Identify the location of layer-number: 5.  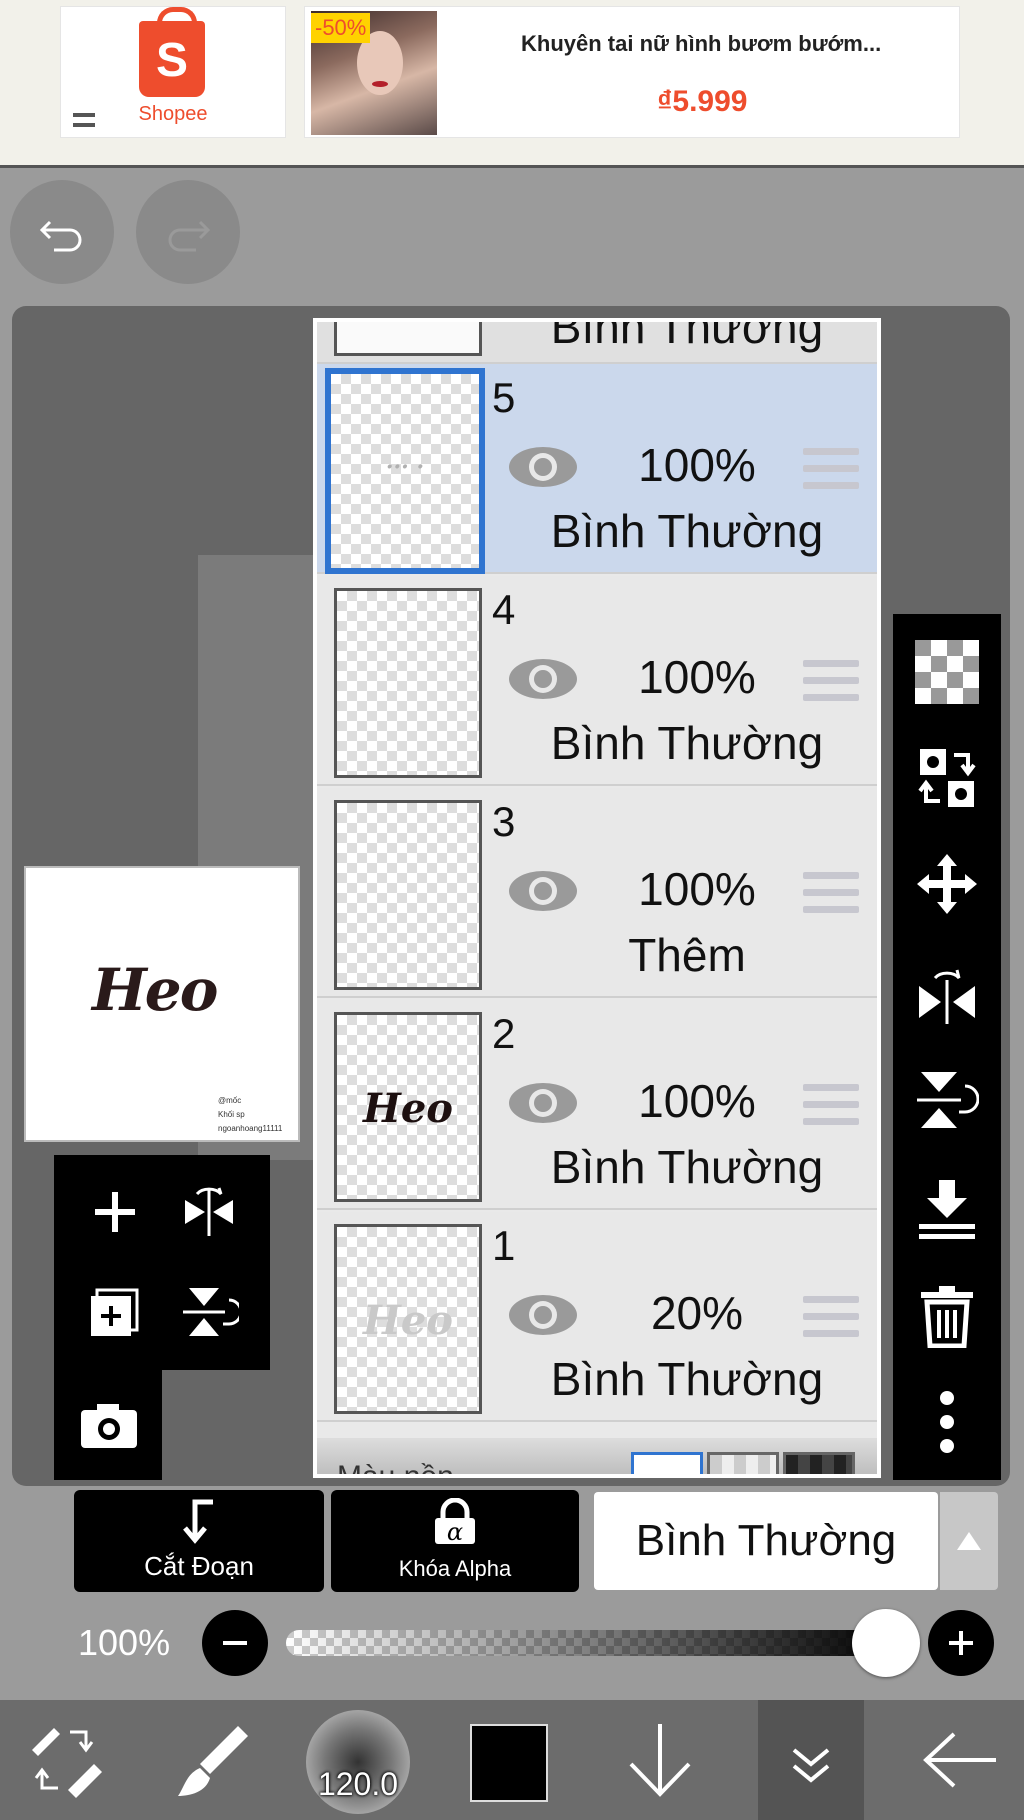
(504, 397).